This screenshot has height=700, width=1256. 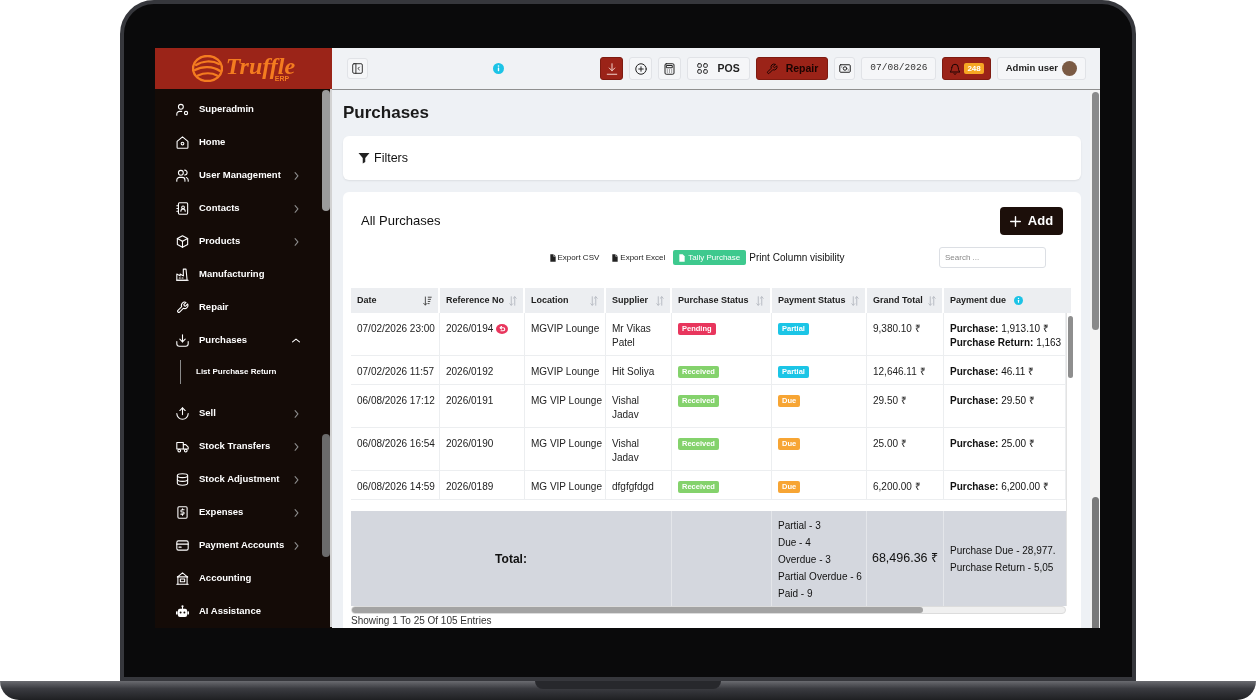 I want to click on sidebar-item: Expenses, so click(x=238, y=512).